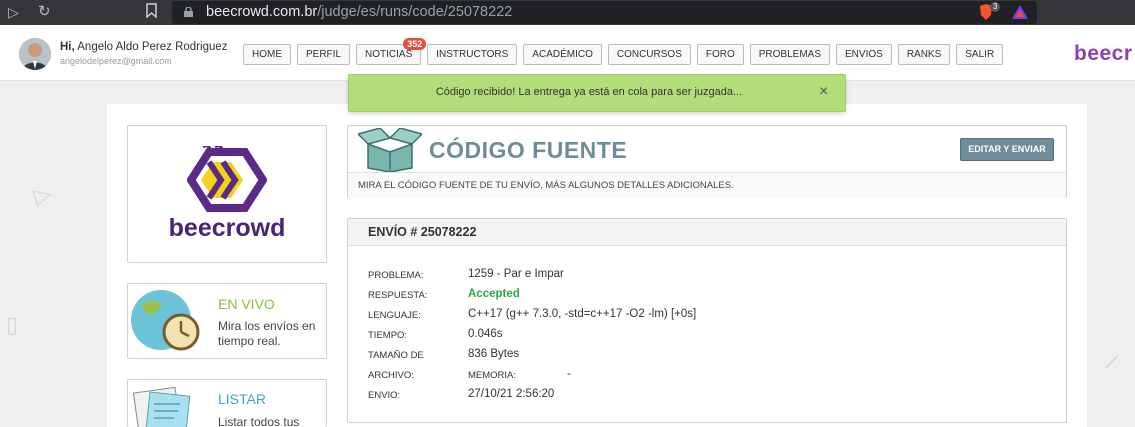 This screenshot has width=1135, height=427. Describe the element at coordinates (262, 12) in the screenshot. I see `url-domain: beecrowd.com.br` at that location.